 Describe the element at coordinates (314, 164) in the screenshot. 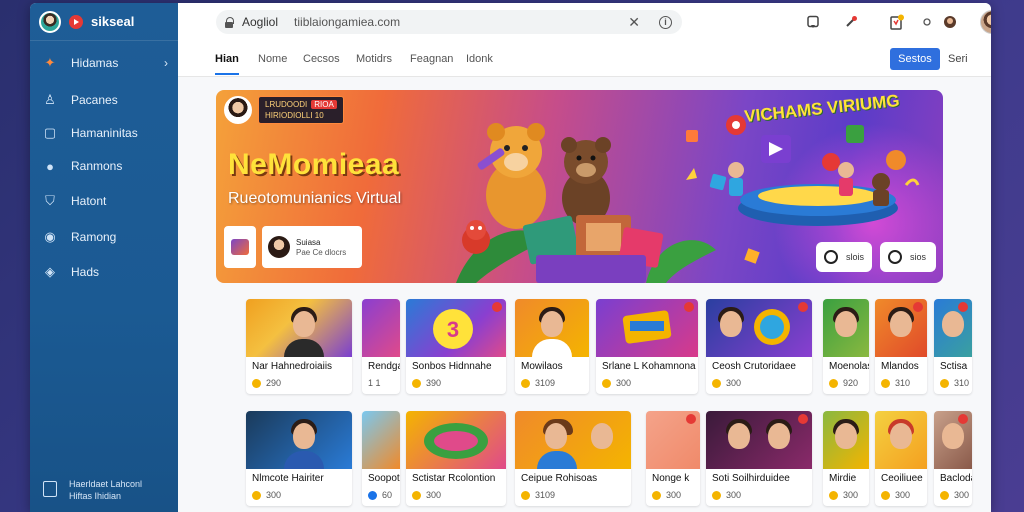

I see `hero-title: NeMomieaa` at that location.